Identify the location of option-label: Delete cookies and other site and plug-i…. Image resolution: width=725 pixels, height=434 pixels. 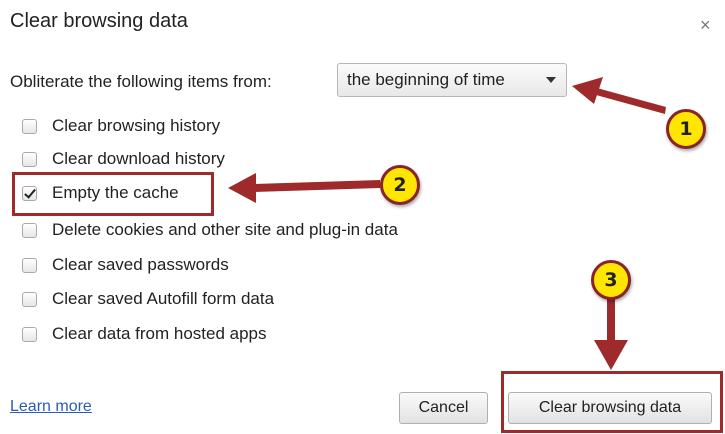
(225, 229).